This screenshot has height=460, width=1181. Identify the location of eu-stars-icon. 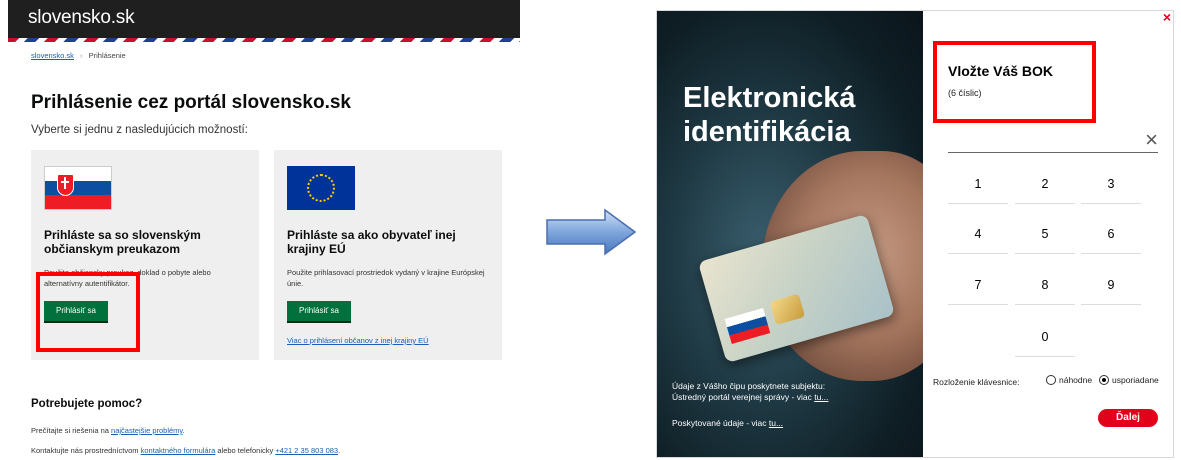
(321, 188).